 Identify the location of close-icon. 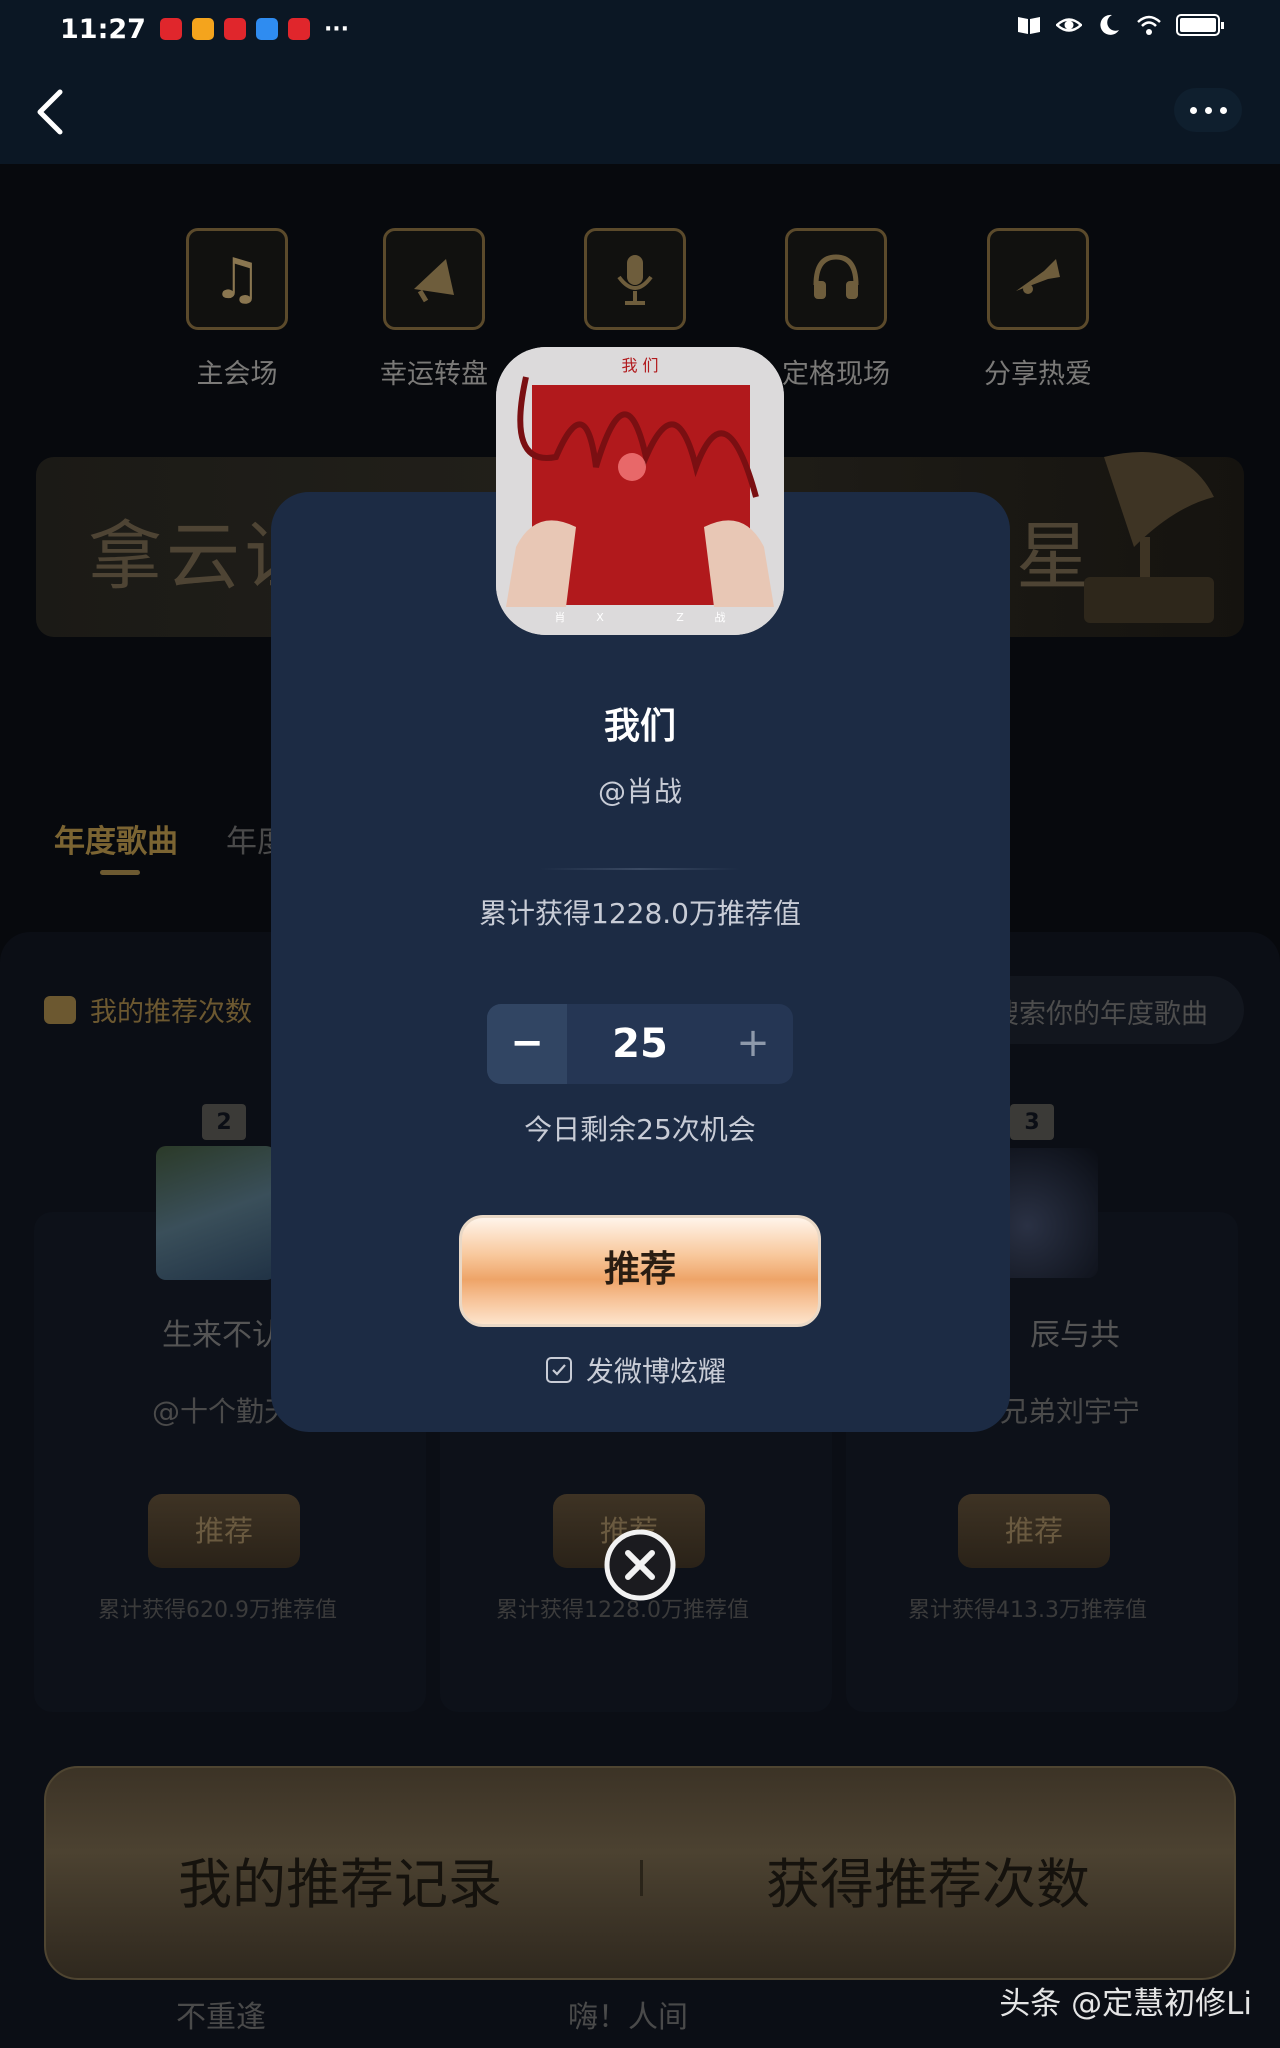
(640, 1565).